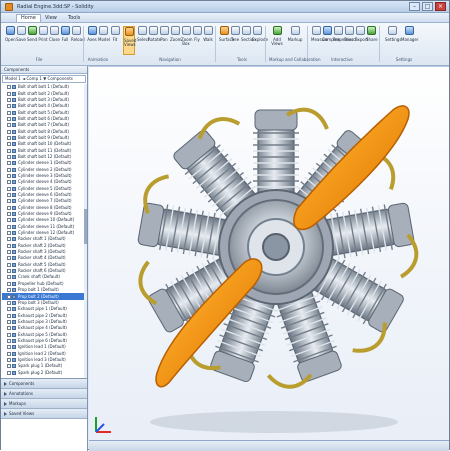 Image resolution: width=450 pixels, height=451 pixels. What do you see at coordinates (51, 18) in the screenshot?
I see `menu-view: View` at bounding box center [51, 18].